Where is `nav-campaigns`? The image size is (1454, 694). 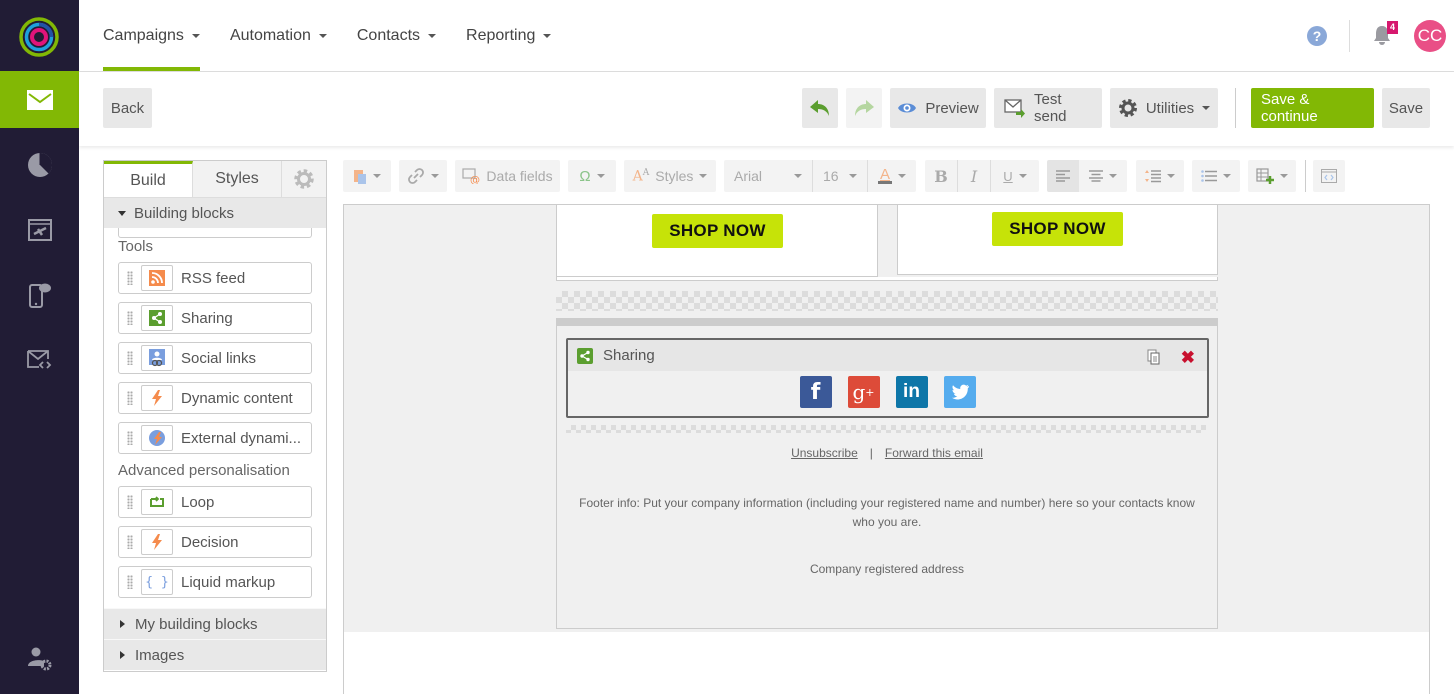 nav-campaigns is located at coordinates (39, 99).